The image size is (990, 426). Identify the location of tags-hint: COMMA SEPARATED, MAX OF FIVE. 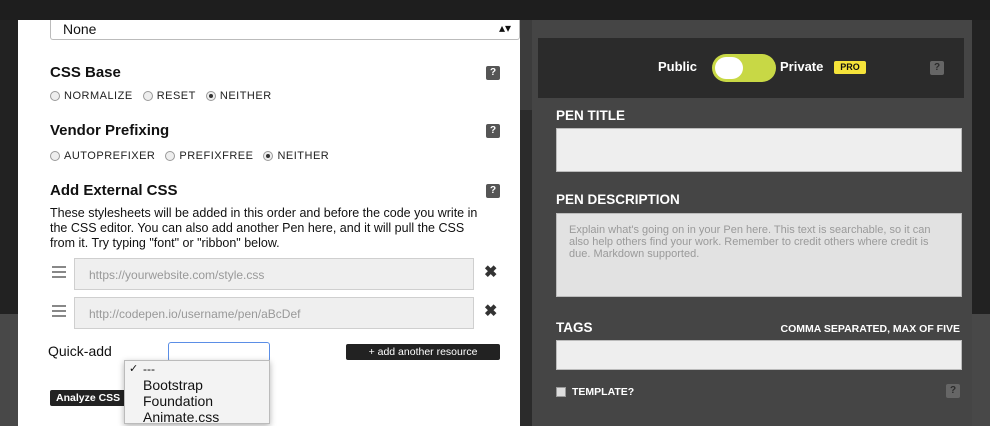
(870, 329).